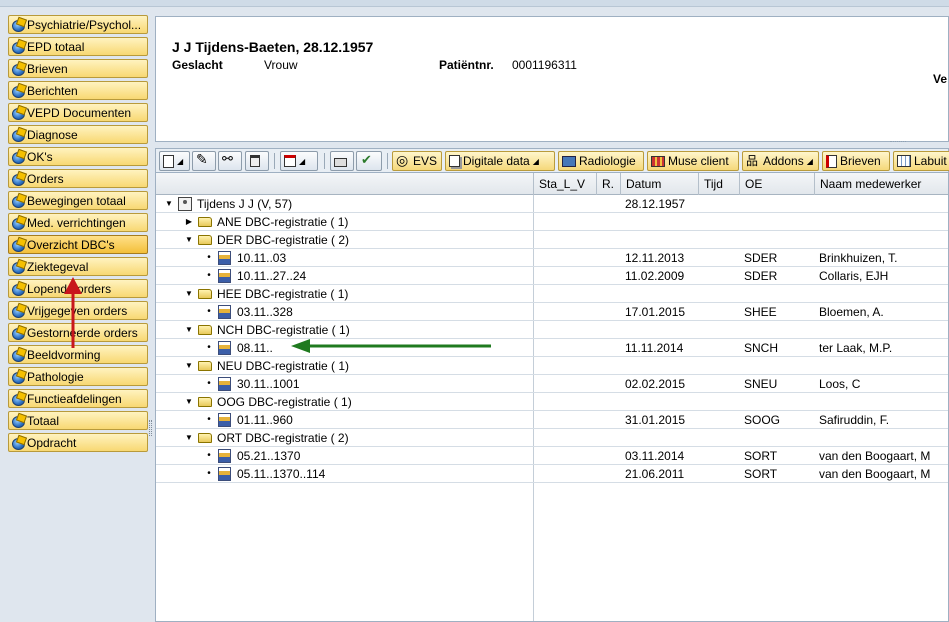  What do you see at coordinates (776, 184) in the screenshot?
I see `column-header-oe: OE` at bounding box center [776, 184].